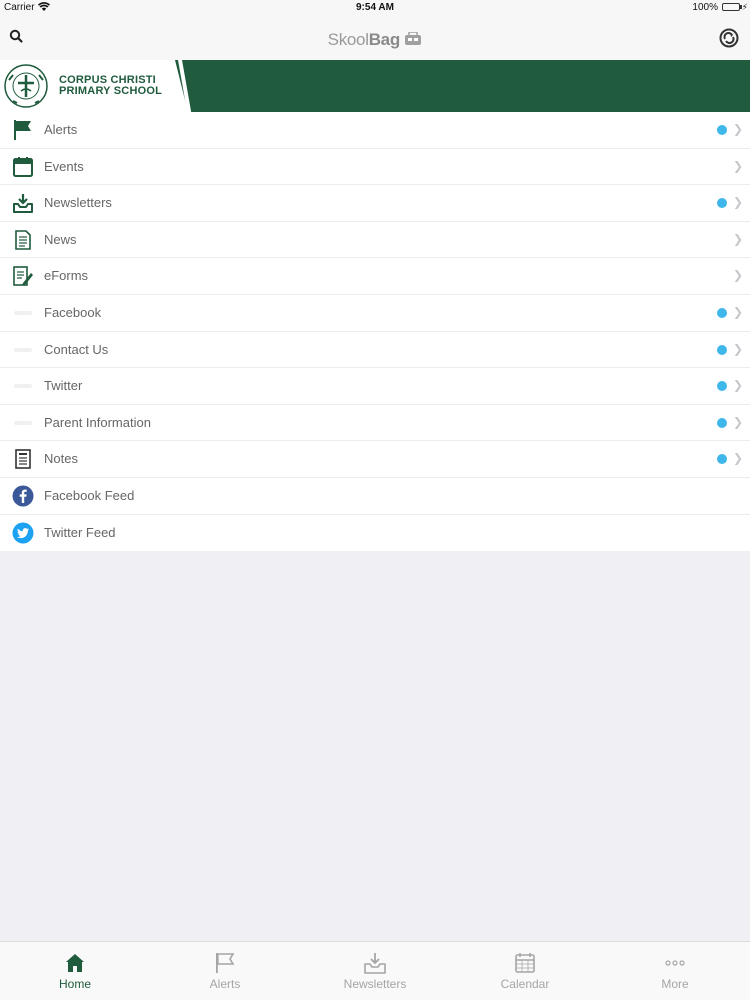 This screenshot has height=1000, width=750. What do you see at coordinates (675, 963) in the screenshot?
I see `more-dots-icon` at bounding box center [675, 963].